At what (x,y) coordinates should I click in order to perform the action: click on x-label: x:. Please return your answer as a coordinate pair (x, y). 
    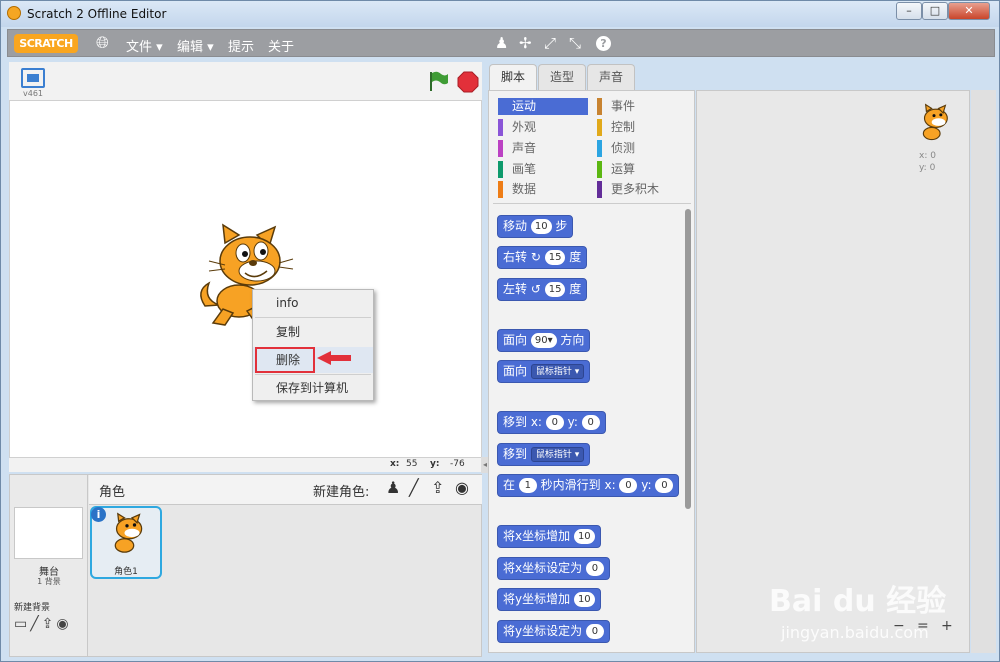
    Looking at the image, I should click on (395, 464).